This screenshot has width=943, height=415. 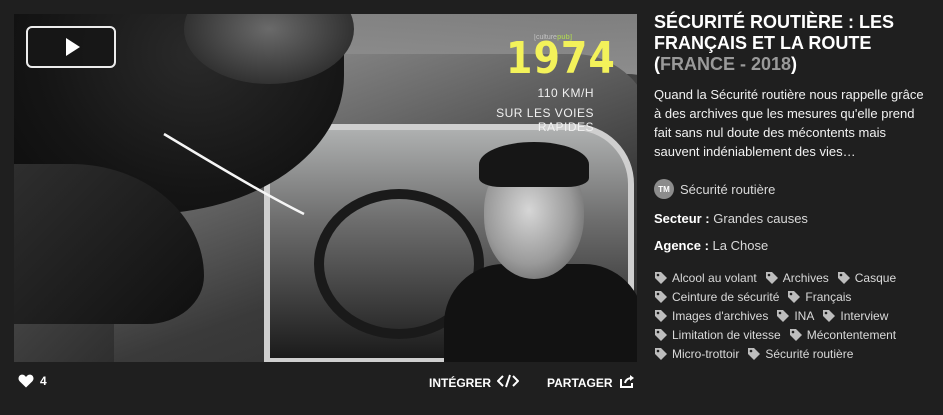 I want to click on tag-item: Micro-trottoir, so click(x=696, y=354).